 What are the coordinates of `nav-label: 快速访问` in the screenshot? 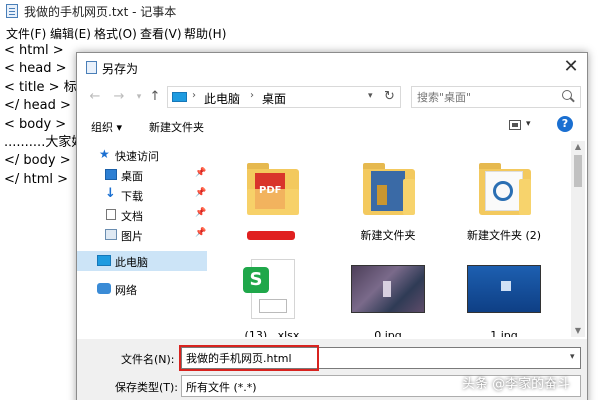 It's located at (137, 156).